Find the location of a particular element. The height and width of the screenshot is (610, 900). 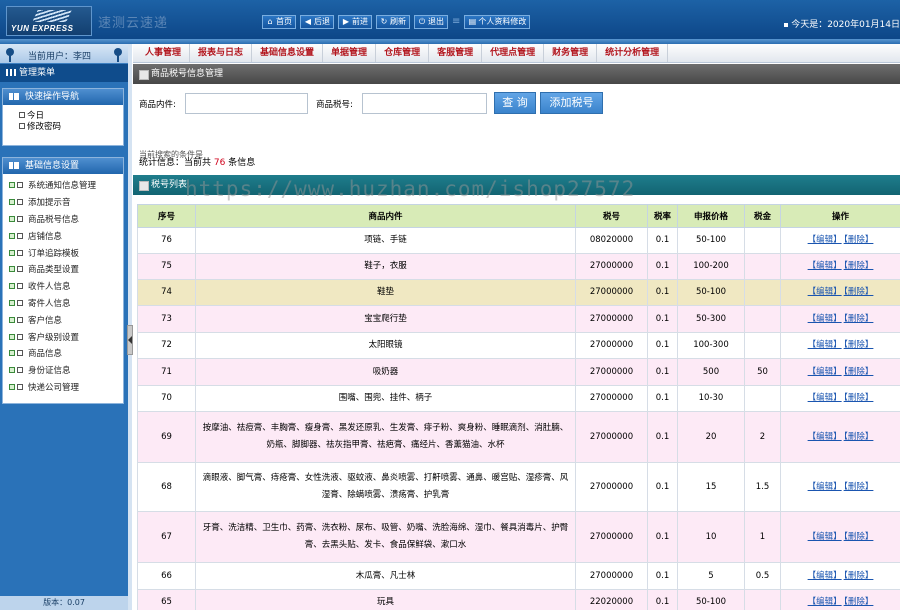

column-header: 序号 is located at coordinates (166, 216).